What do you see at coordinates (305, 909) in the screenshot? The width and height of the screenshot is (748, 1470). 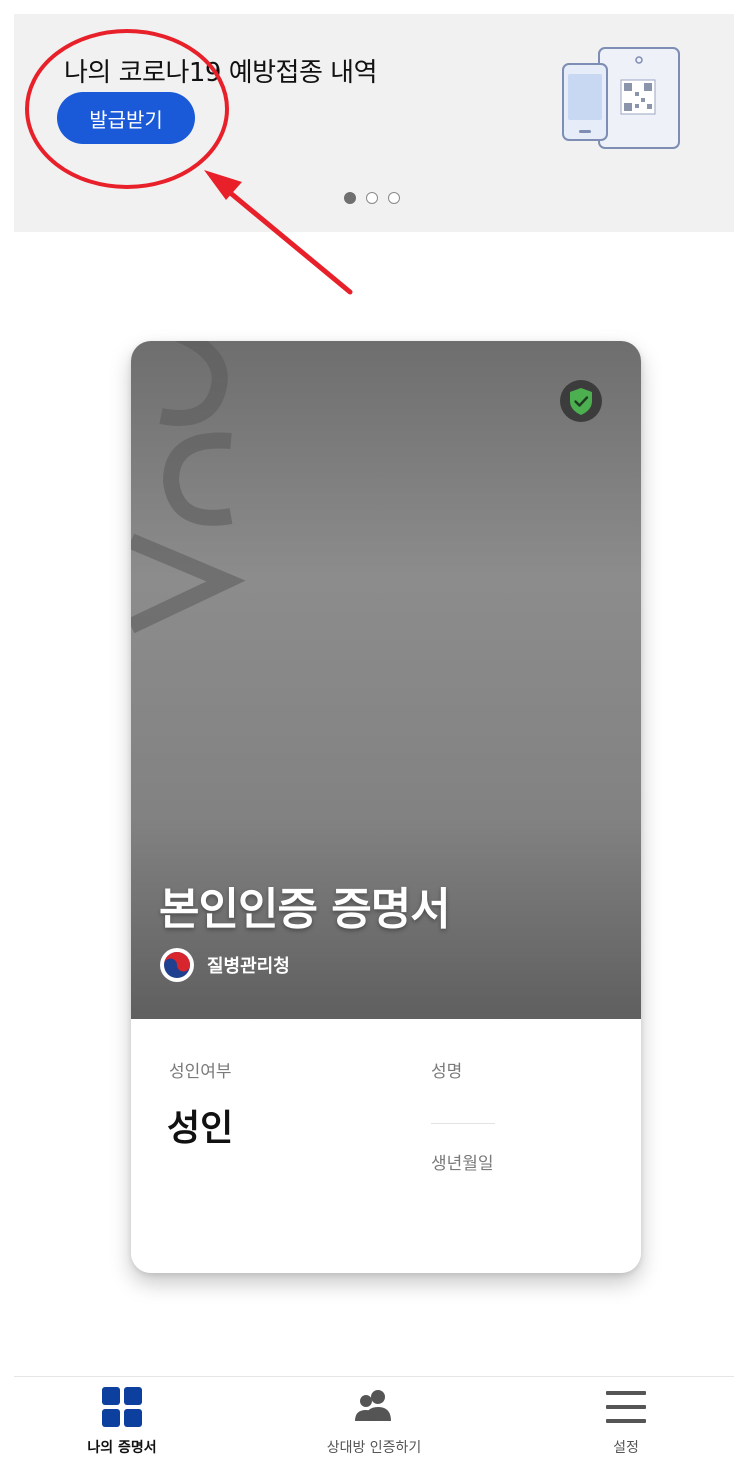 I see `card-title: 본인인증 증명서` at bounding box center [305, 909].